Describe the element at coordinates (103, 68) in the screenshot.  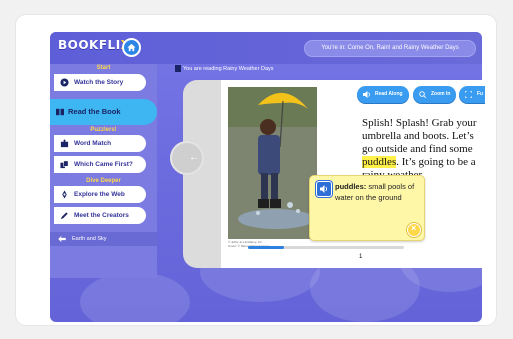
I see `section-heading-start: Start` at that location.